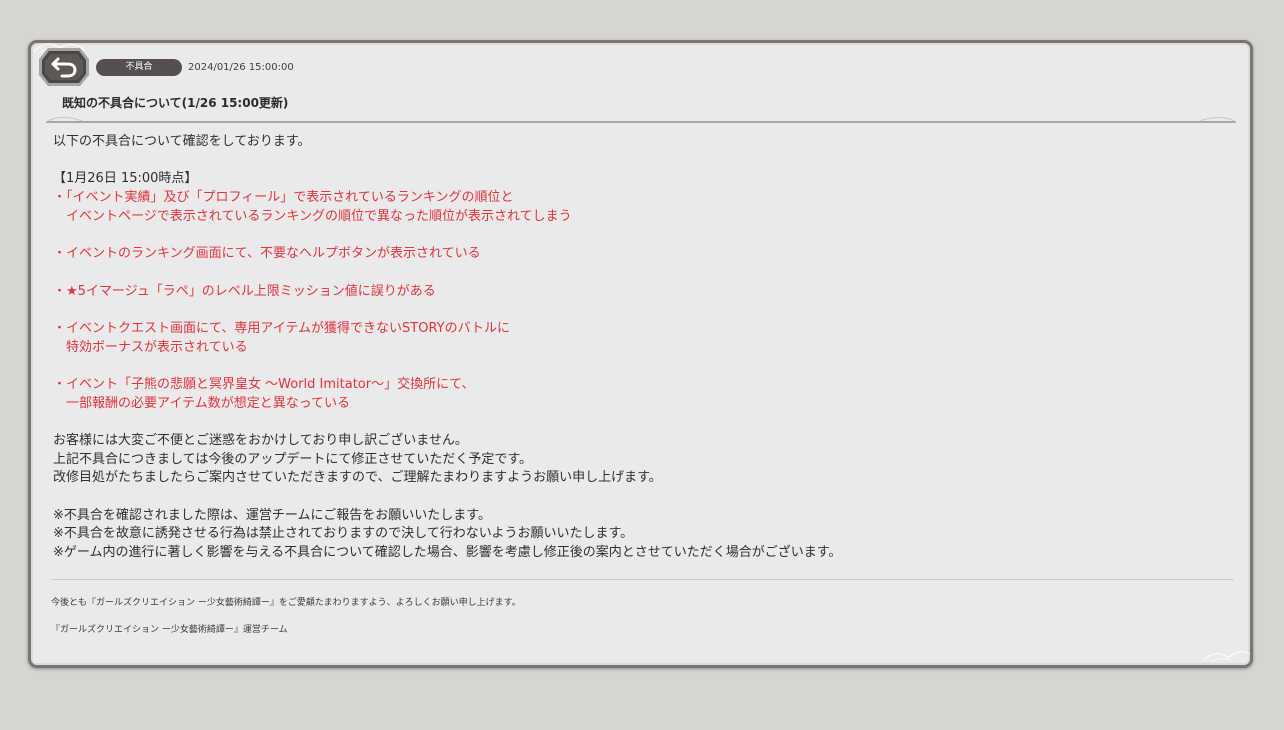 This screenshot has width=1284, height=730. Describe the element at coordinates (244, 291) in the screenshot. I see `issue-line: ・★5イマージュ「ラペ」のレベル上限ミッション値に誤りがある` at that location.